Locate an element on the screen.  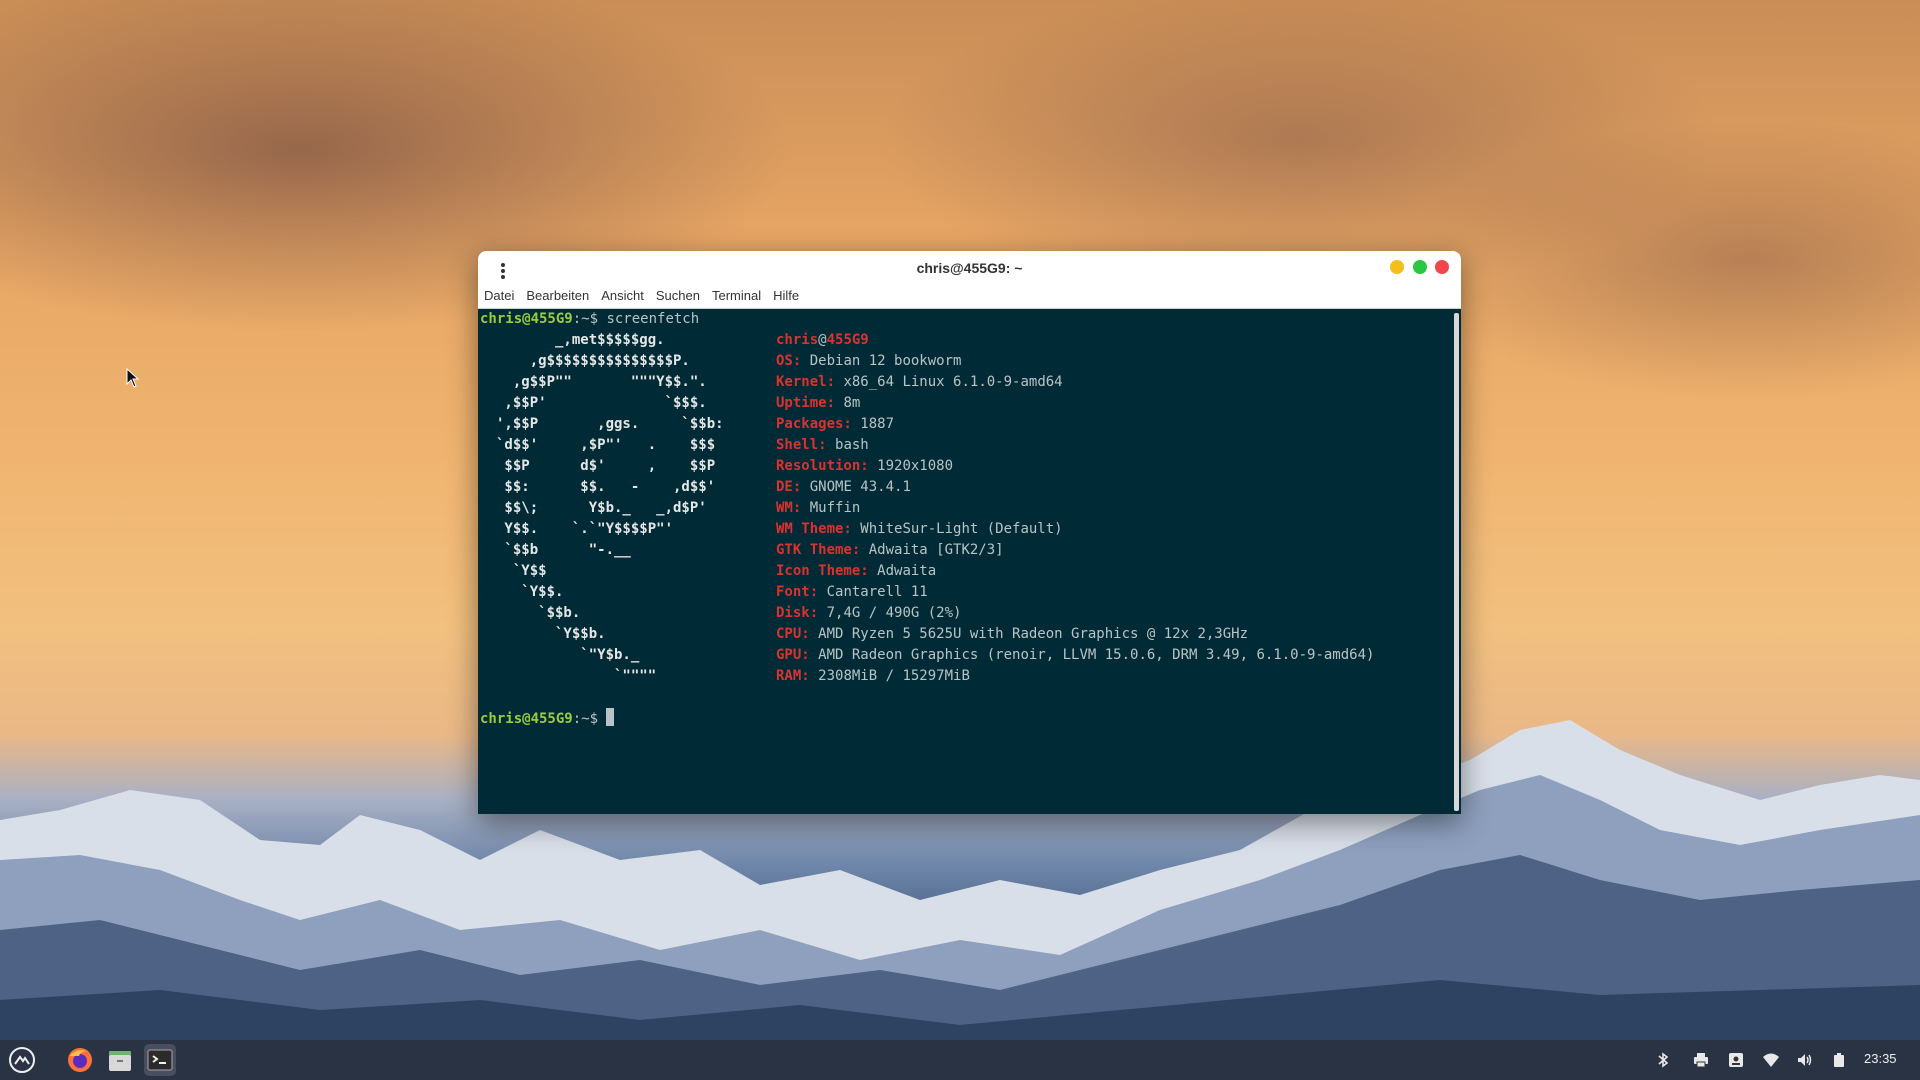
logo-line: ,g$$$$$$$$$$$$$$$P. is located at coordinates (593, 361).